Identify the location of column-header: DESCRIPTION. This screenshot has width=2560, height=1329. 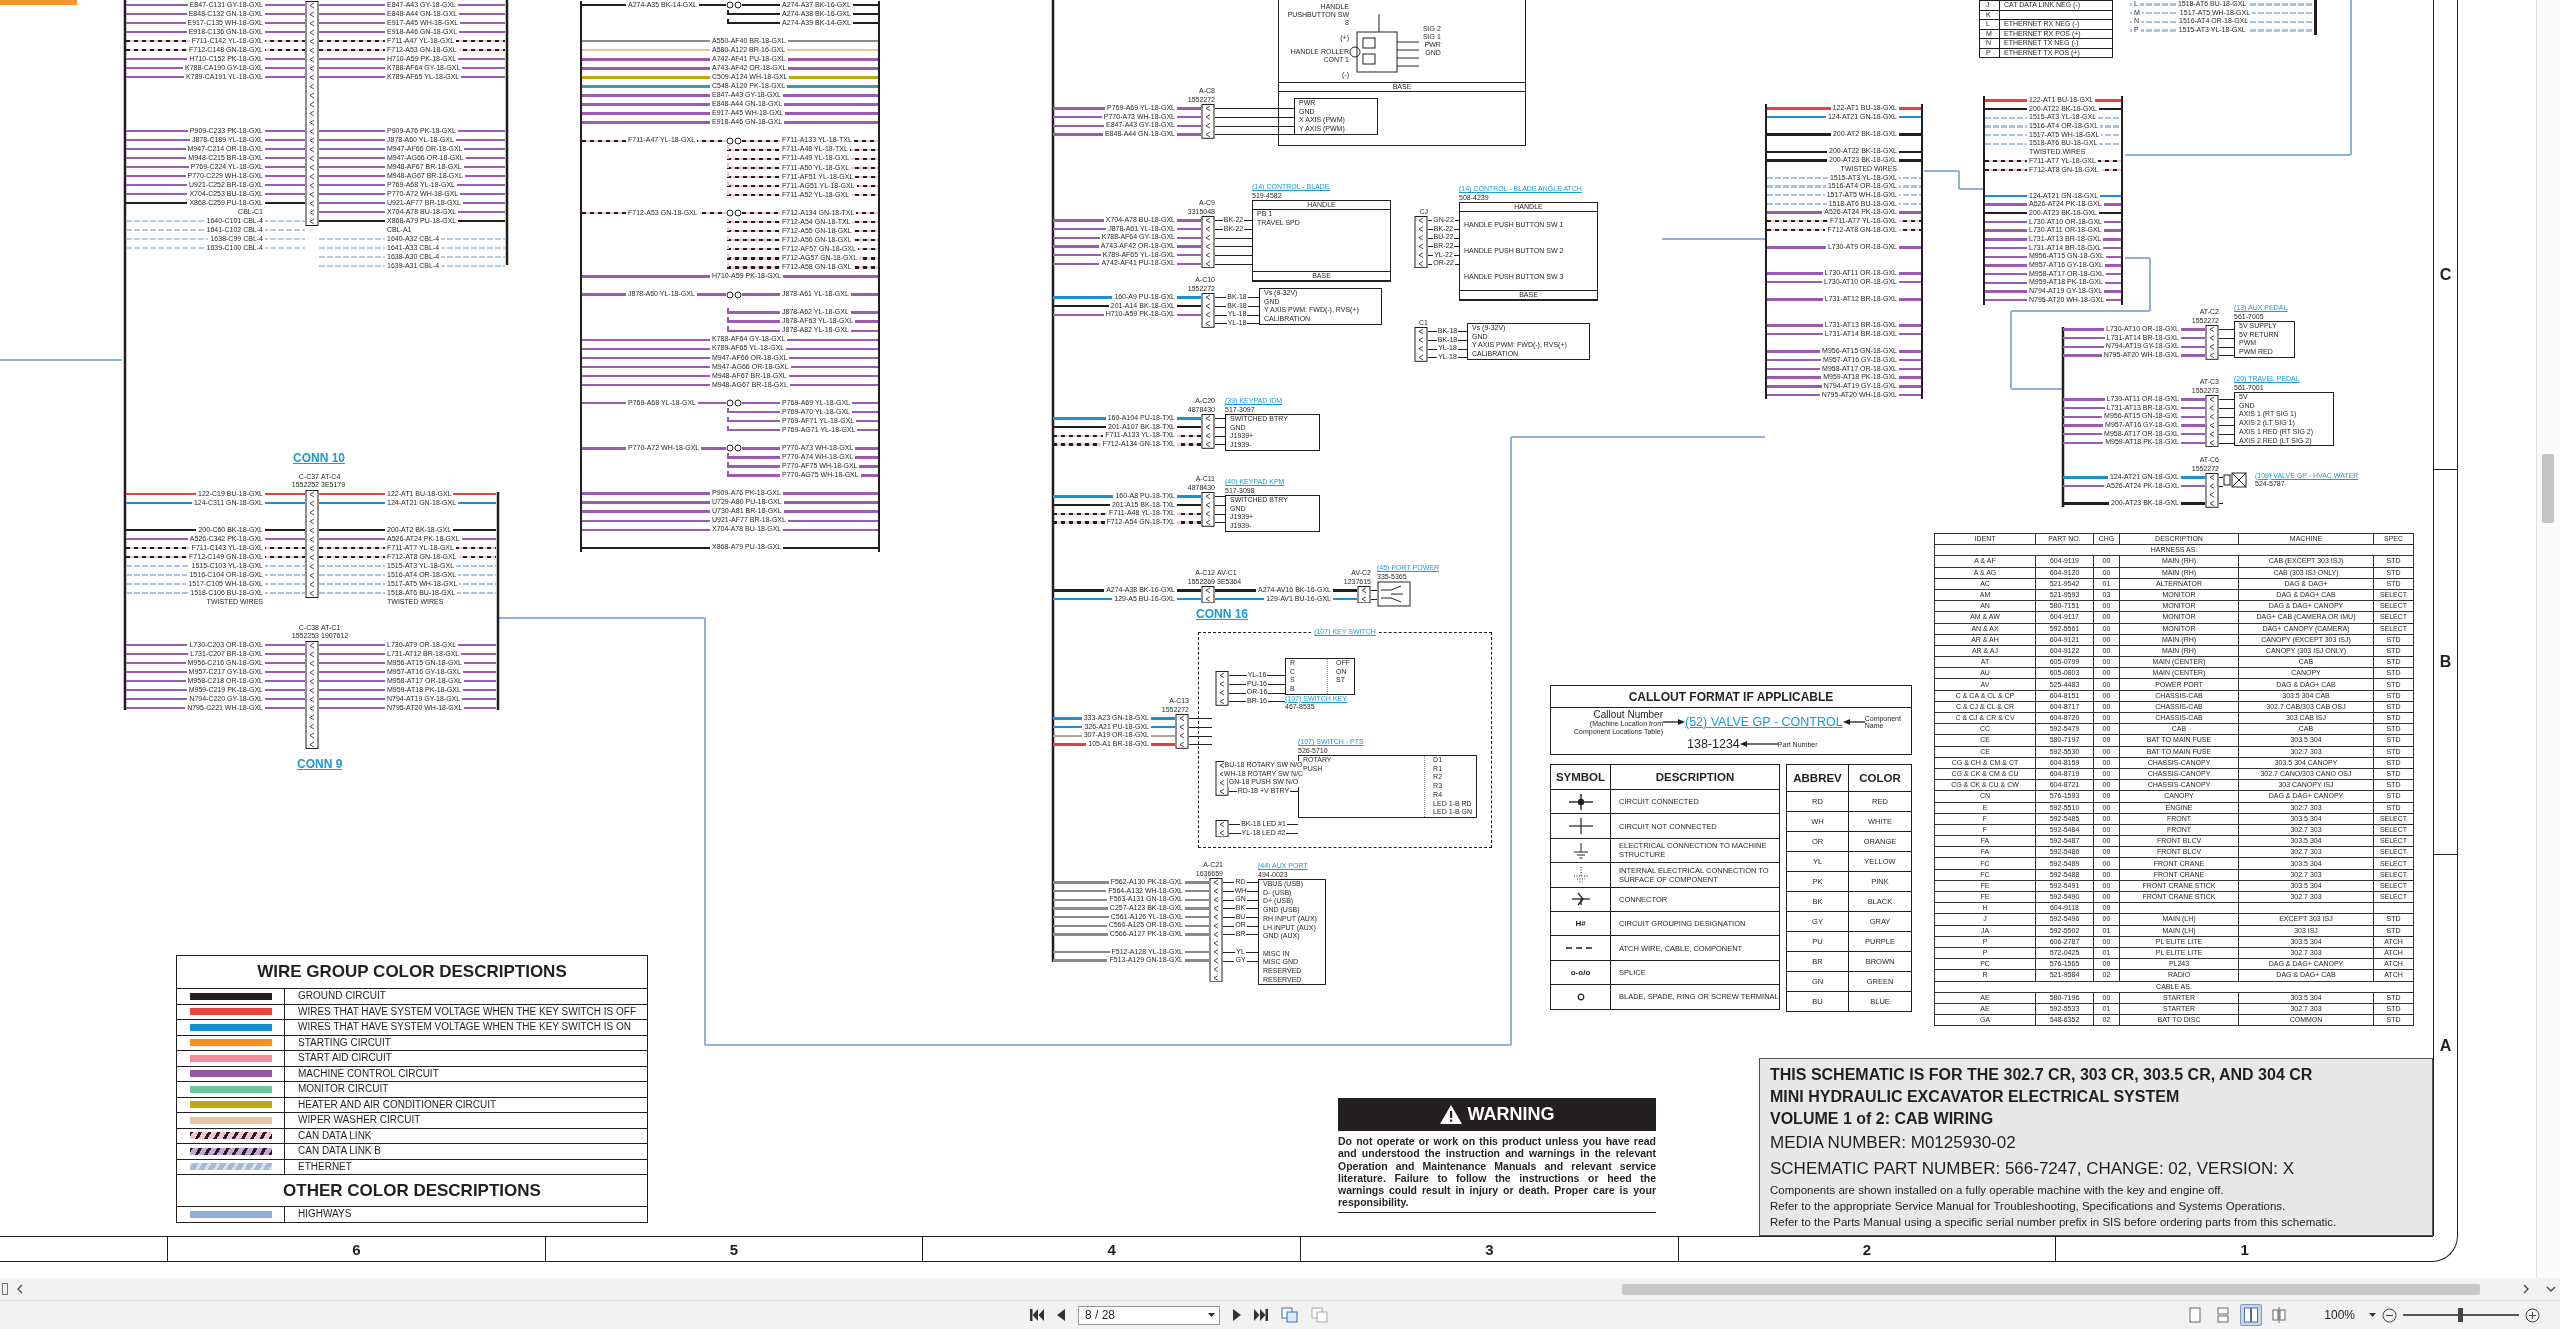
(1695, 777).